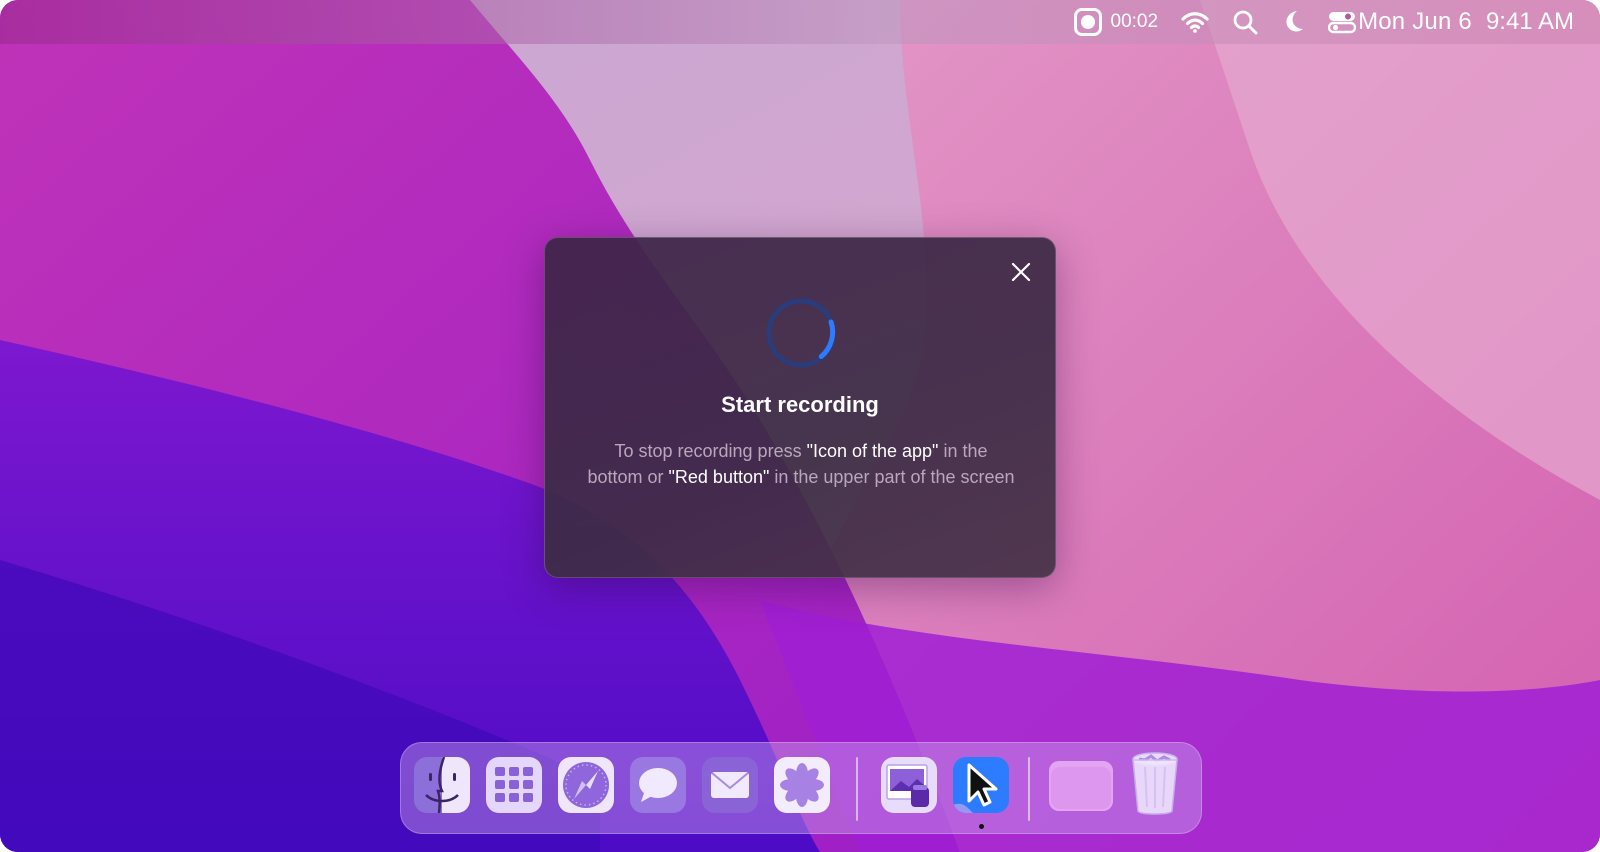  What do you see at coordinates (1134, 21) in the screenshot?
I see `recording-timer: 00:02` at bounding box center [1134, 21].